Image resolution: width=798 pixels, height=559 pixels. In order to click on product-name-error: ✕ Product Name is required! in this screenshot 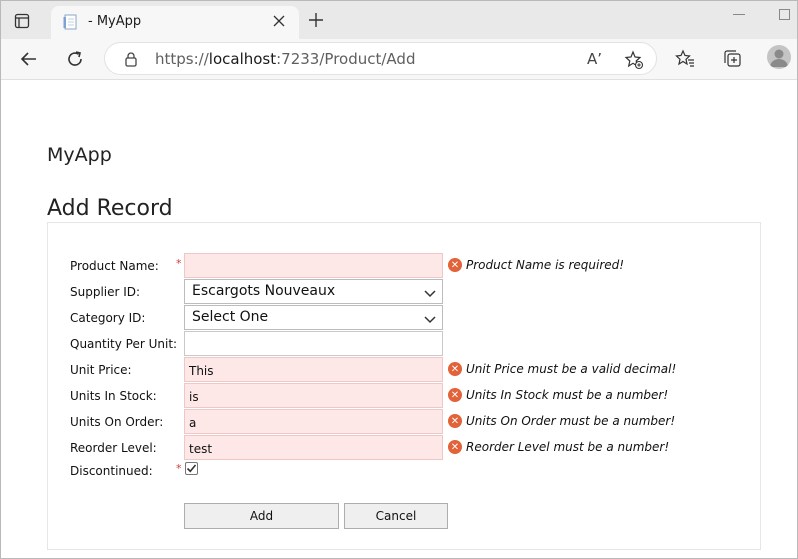, I will do `click(536, 265)`.